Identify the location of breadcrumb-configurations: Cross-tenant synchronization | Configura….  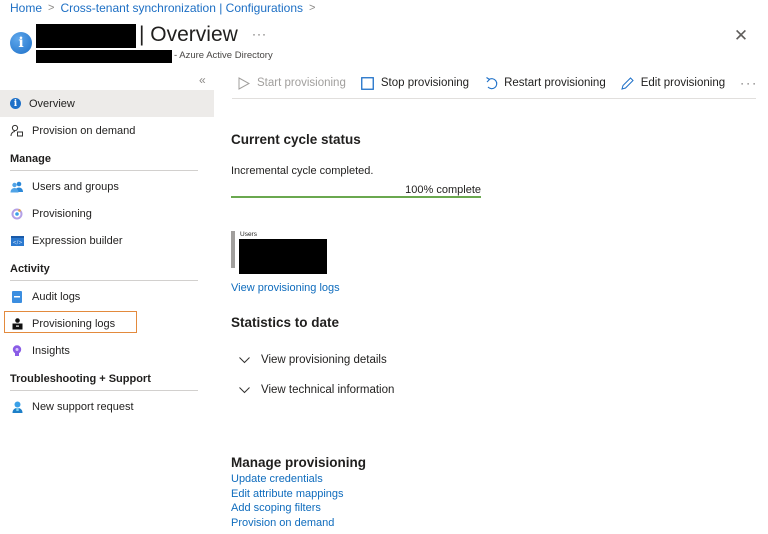
(181, 8).